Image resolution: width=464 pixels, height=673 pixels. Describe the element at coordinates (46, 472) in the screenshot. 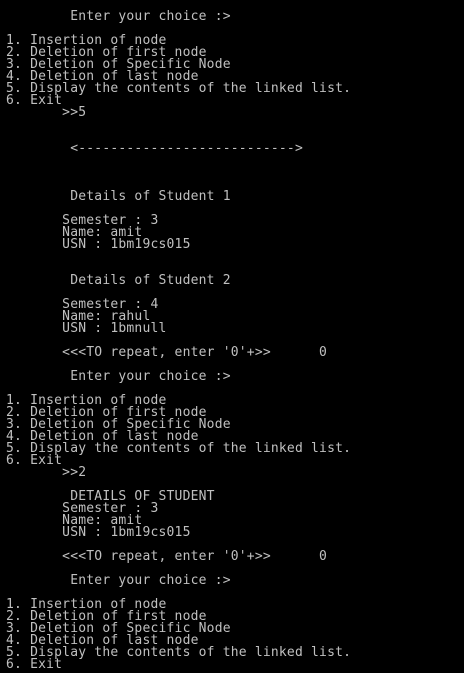

I see `console-line: >>2` at that location.